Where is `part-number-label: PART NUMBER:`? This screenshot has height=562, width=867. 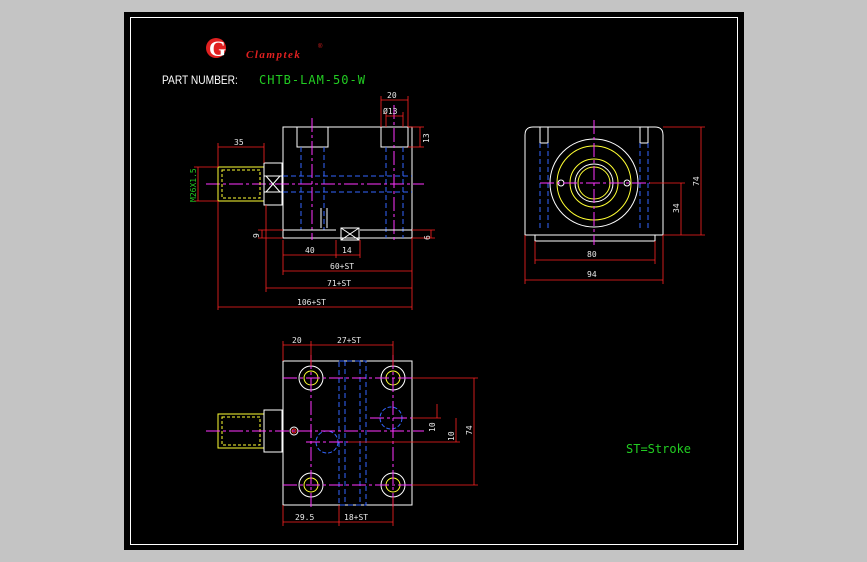
part-number-label: PART NUMBER: is located at coordinates (200, 80).